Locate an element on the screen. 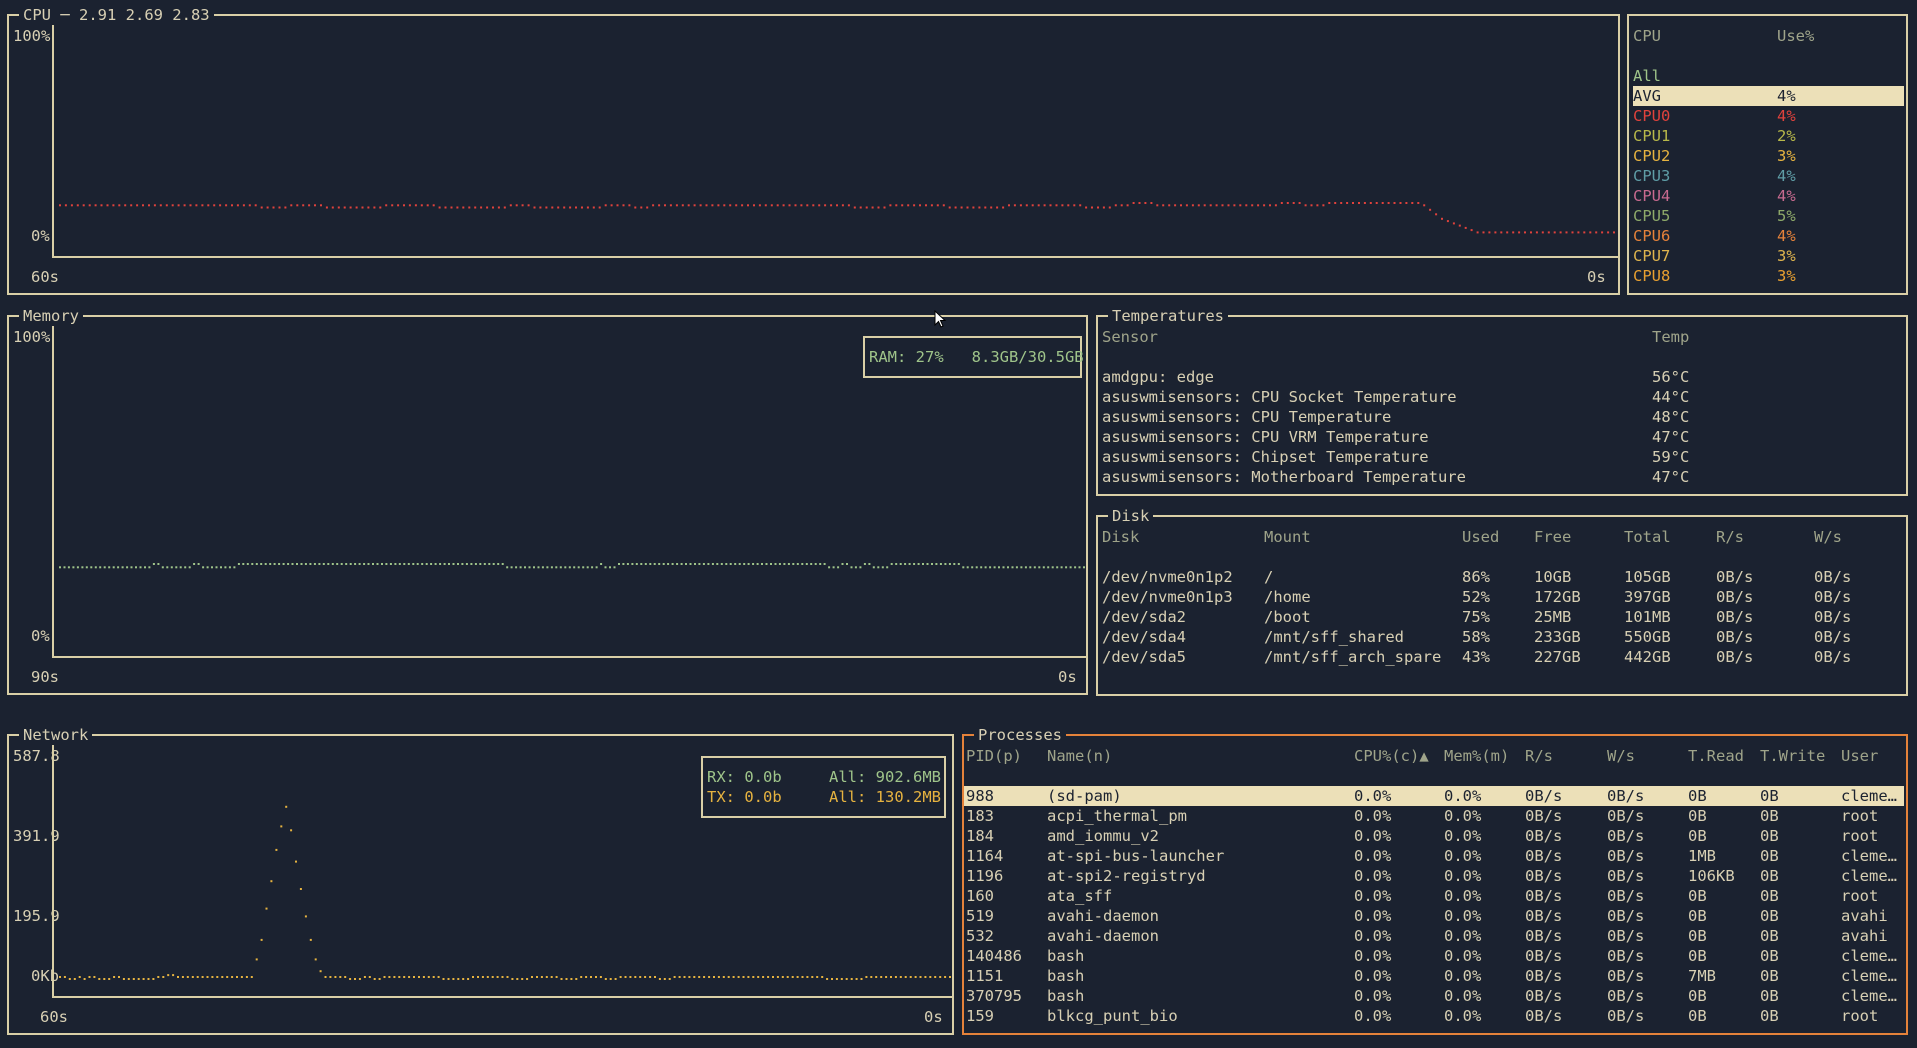 The width and height of the screenshot is (1917, 1048). cpu-table-row-cpu6: CPU6 4% is located at coordinates (1768, 236).